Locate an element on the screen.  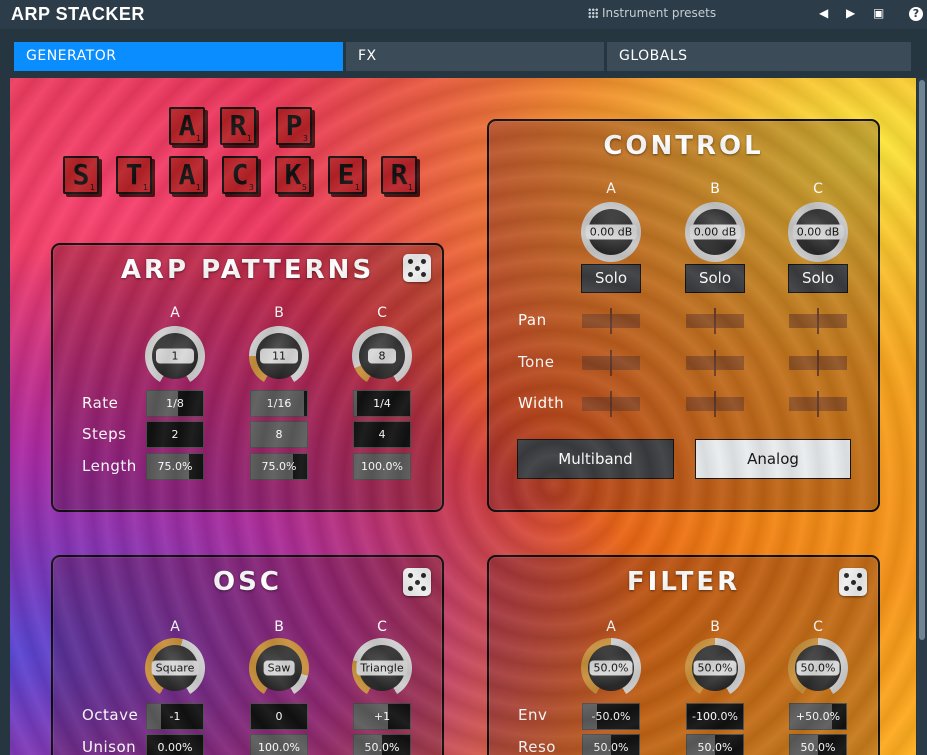
knob-value: Triangle is located at coordinates (382, 668).